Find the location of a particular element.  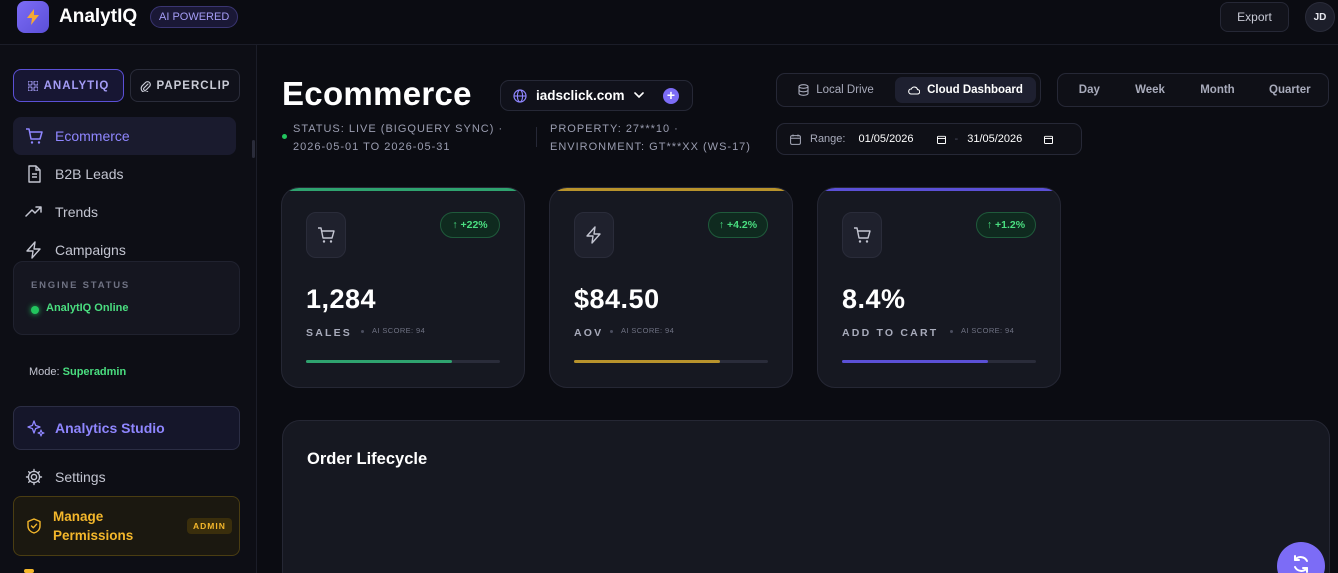

kpi-label: AOV is located at coordinates (589, 333).